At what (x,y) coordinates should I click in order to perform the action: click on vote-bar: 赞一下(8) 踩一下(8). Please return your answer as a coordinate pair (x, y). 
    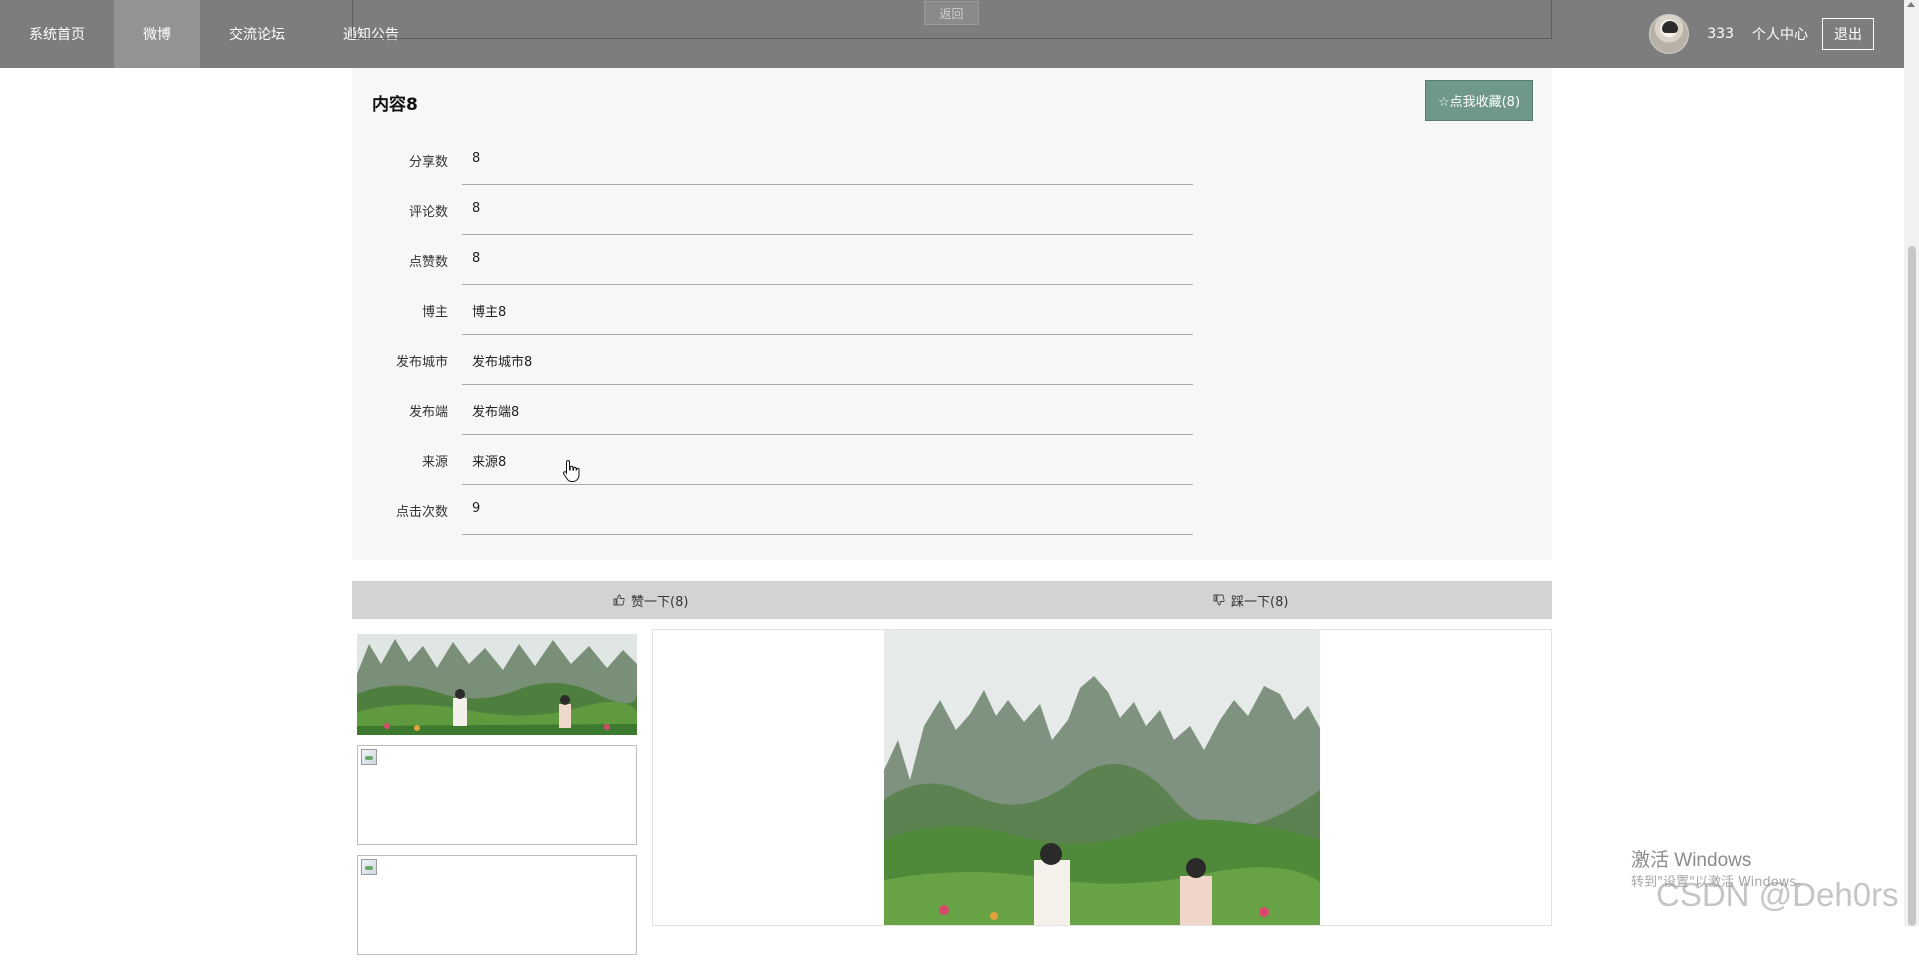
    Looking at the image, I should click on (952, 600).